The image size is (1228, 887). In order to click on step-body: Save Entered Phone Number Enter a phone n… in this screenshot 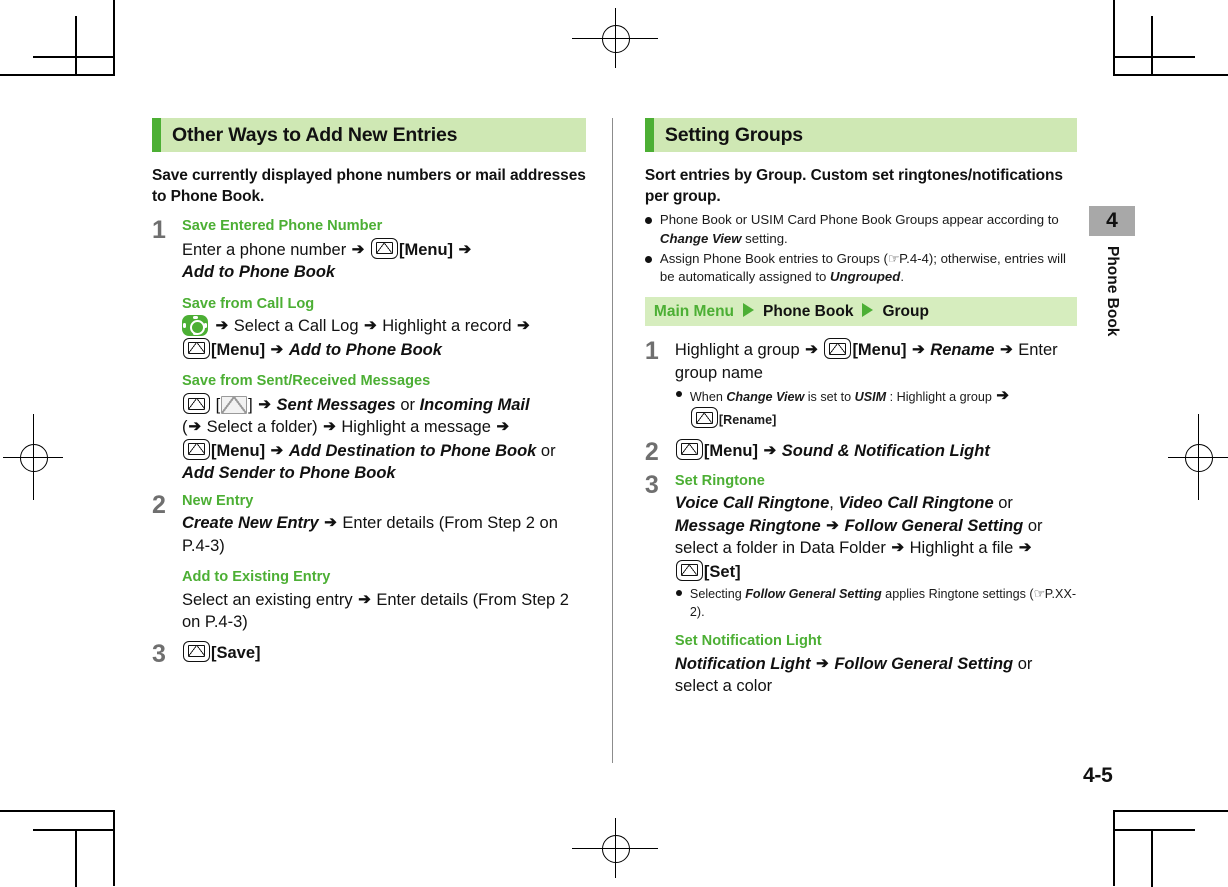, I will do `click(384, 351)`.